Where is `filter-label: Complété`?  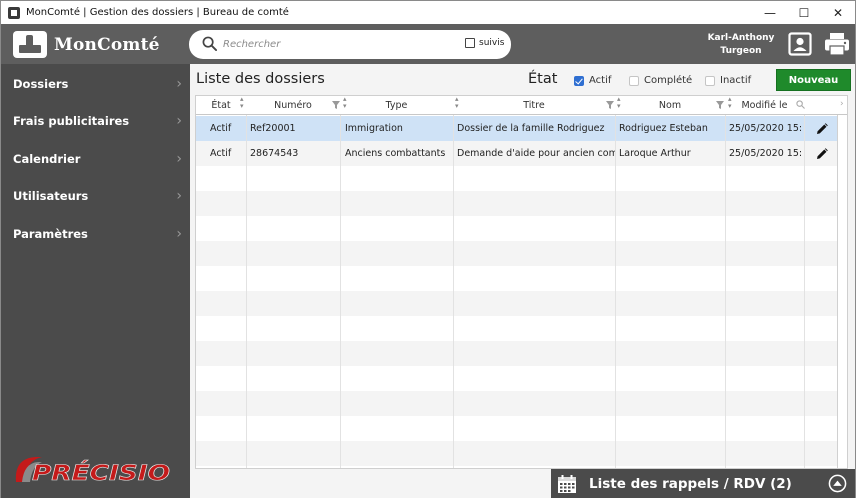
filter-label: Complété is located at coordinates (668, 80).